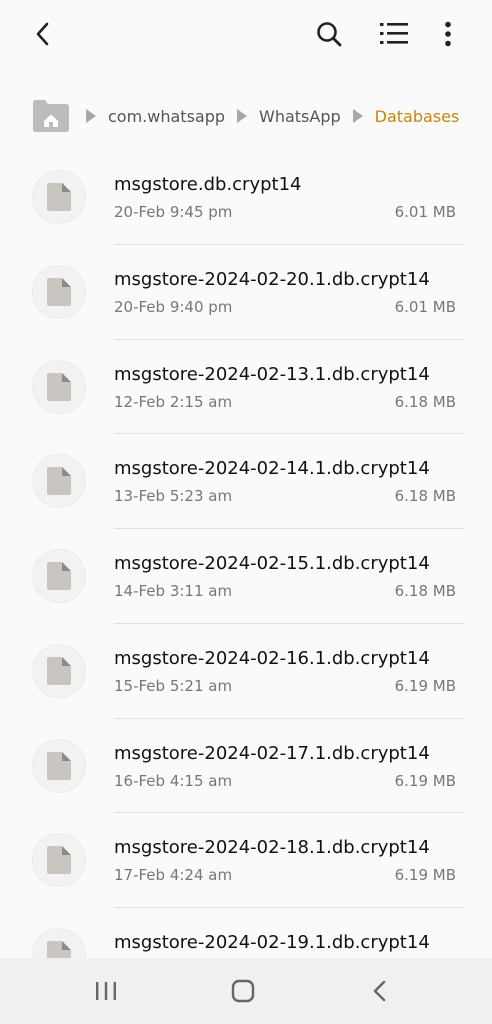 This screenshot has height=1024, width=492. I want to click on breadcrumb: com.whatsapp WhatsApp Databases, so click(254, 116).